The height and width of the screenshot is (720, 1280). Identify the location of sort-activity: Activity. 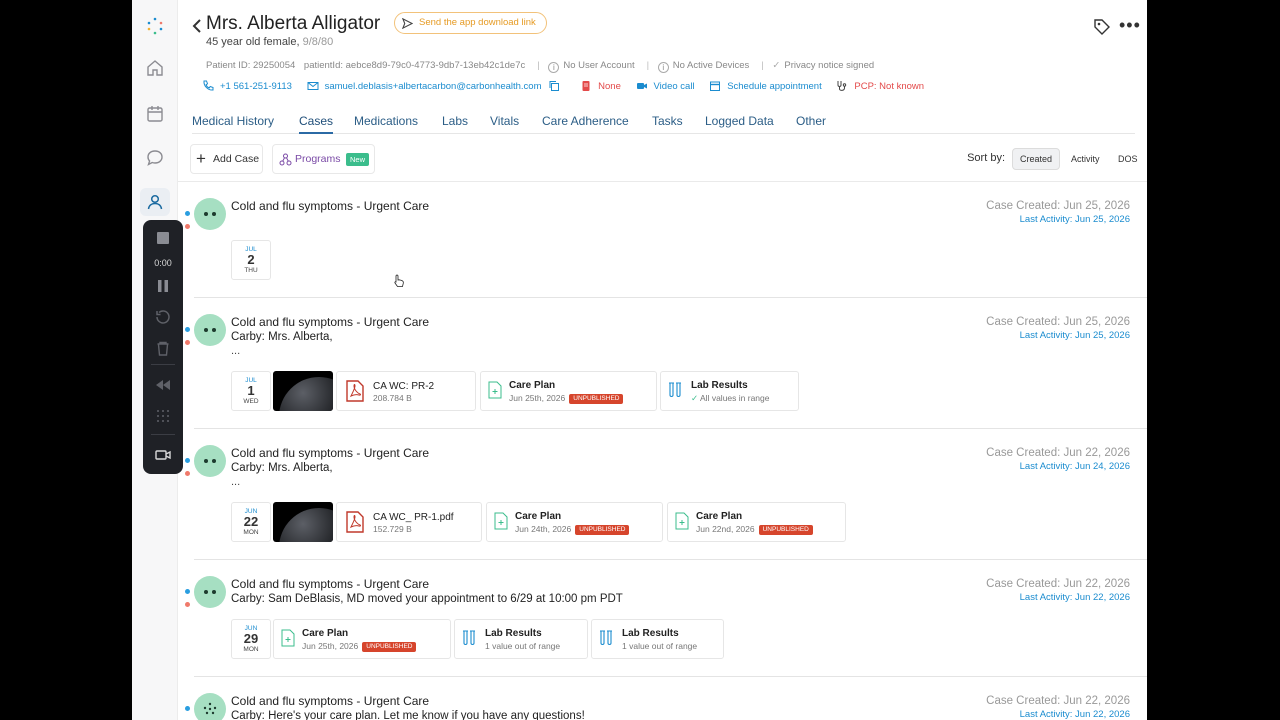
(1085, 159).